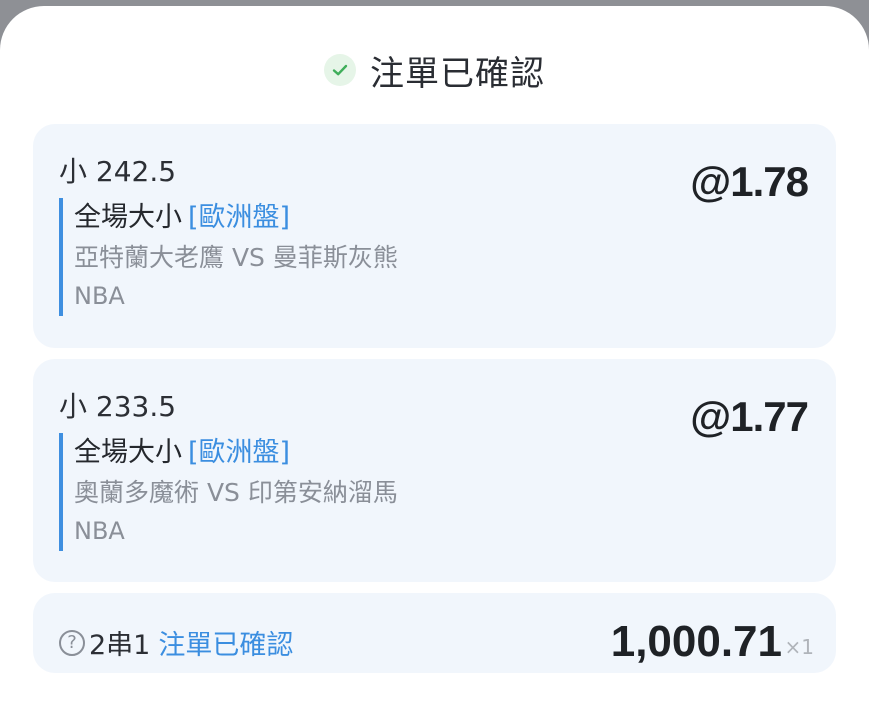 The height and width of the screenshot is (706, 869). Describe the element at coordinates (434, 633) in the screenshot. I see `parlay-summary-card: ? 2串1 注單已確認 1,000.71 ×1` at that location.